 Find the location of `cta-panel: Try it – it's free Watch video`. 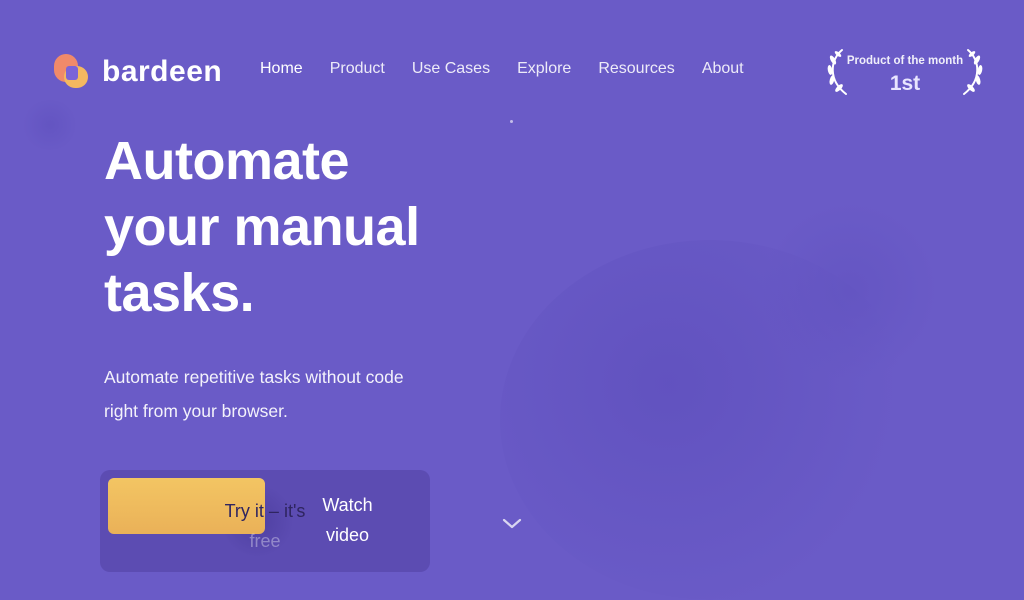

cta-panel: Try it – it's free Watch video is located at coordinates (265, 521).